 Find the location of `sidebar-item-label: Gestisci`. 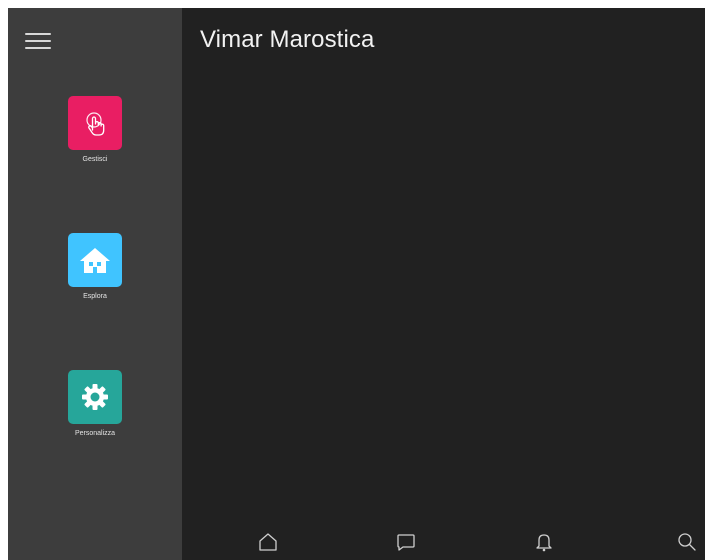

sidebar-item-label: Gestisci is located at coordinates (95, 159).